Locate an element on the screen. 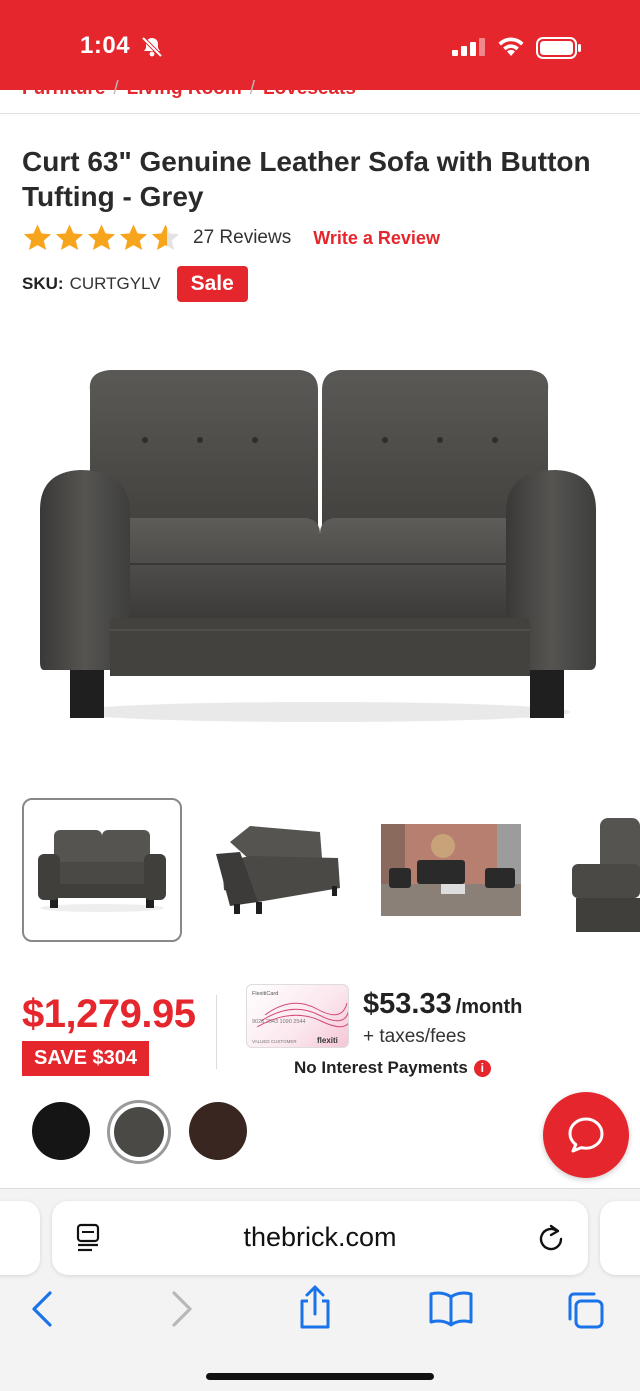 This screenshot has height=1391, width=640. thumbnail-loveseat-side is located at coordinates (606, 870).